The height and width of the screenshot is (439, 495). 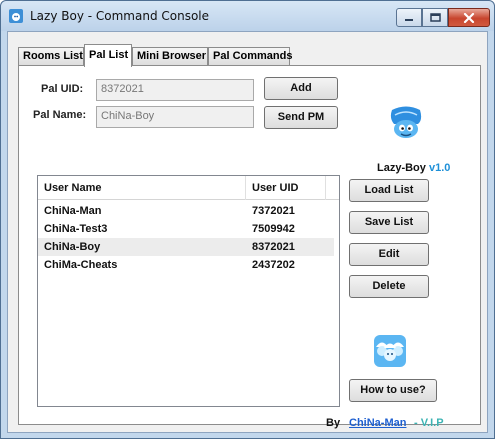 I want to click on list-row: ChiNa-Test3 7509942, so click(x=186, y=229).